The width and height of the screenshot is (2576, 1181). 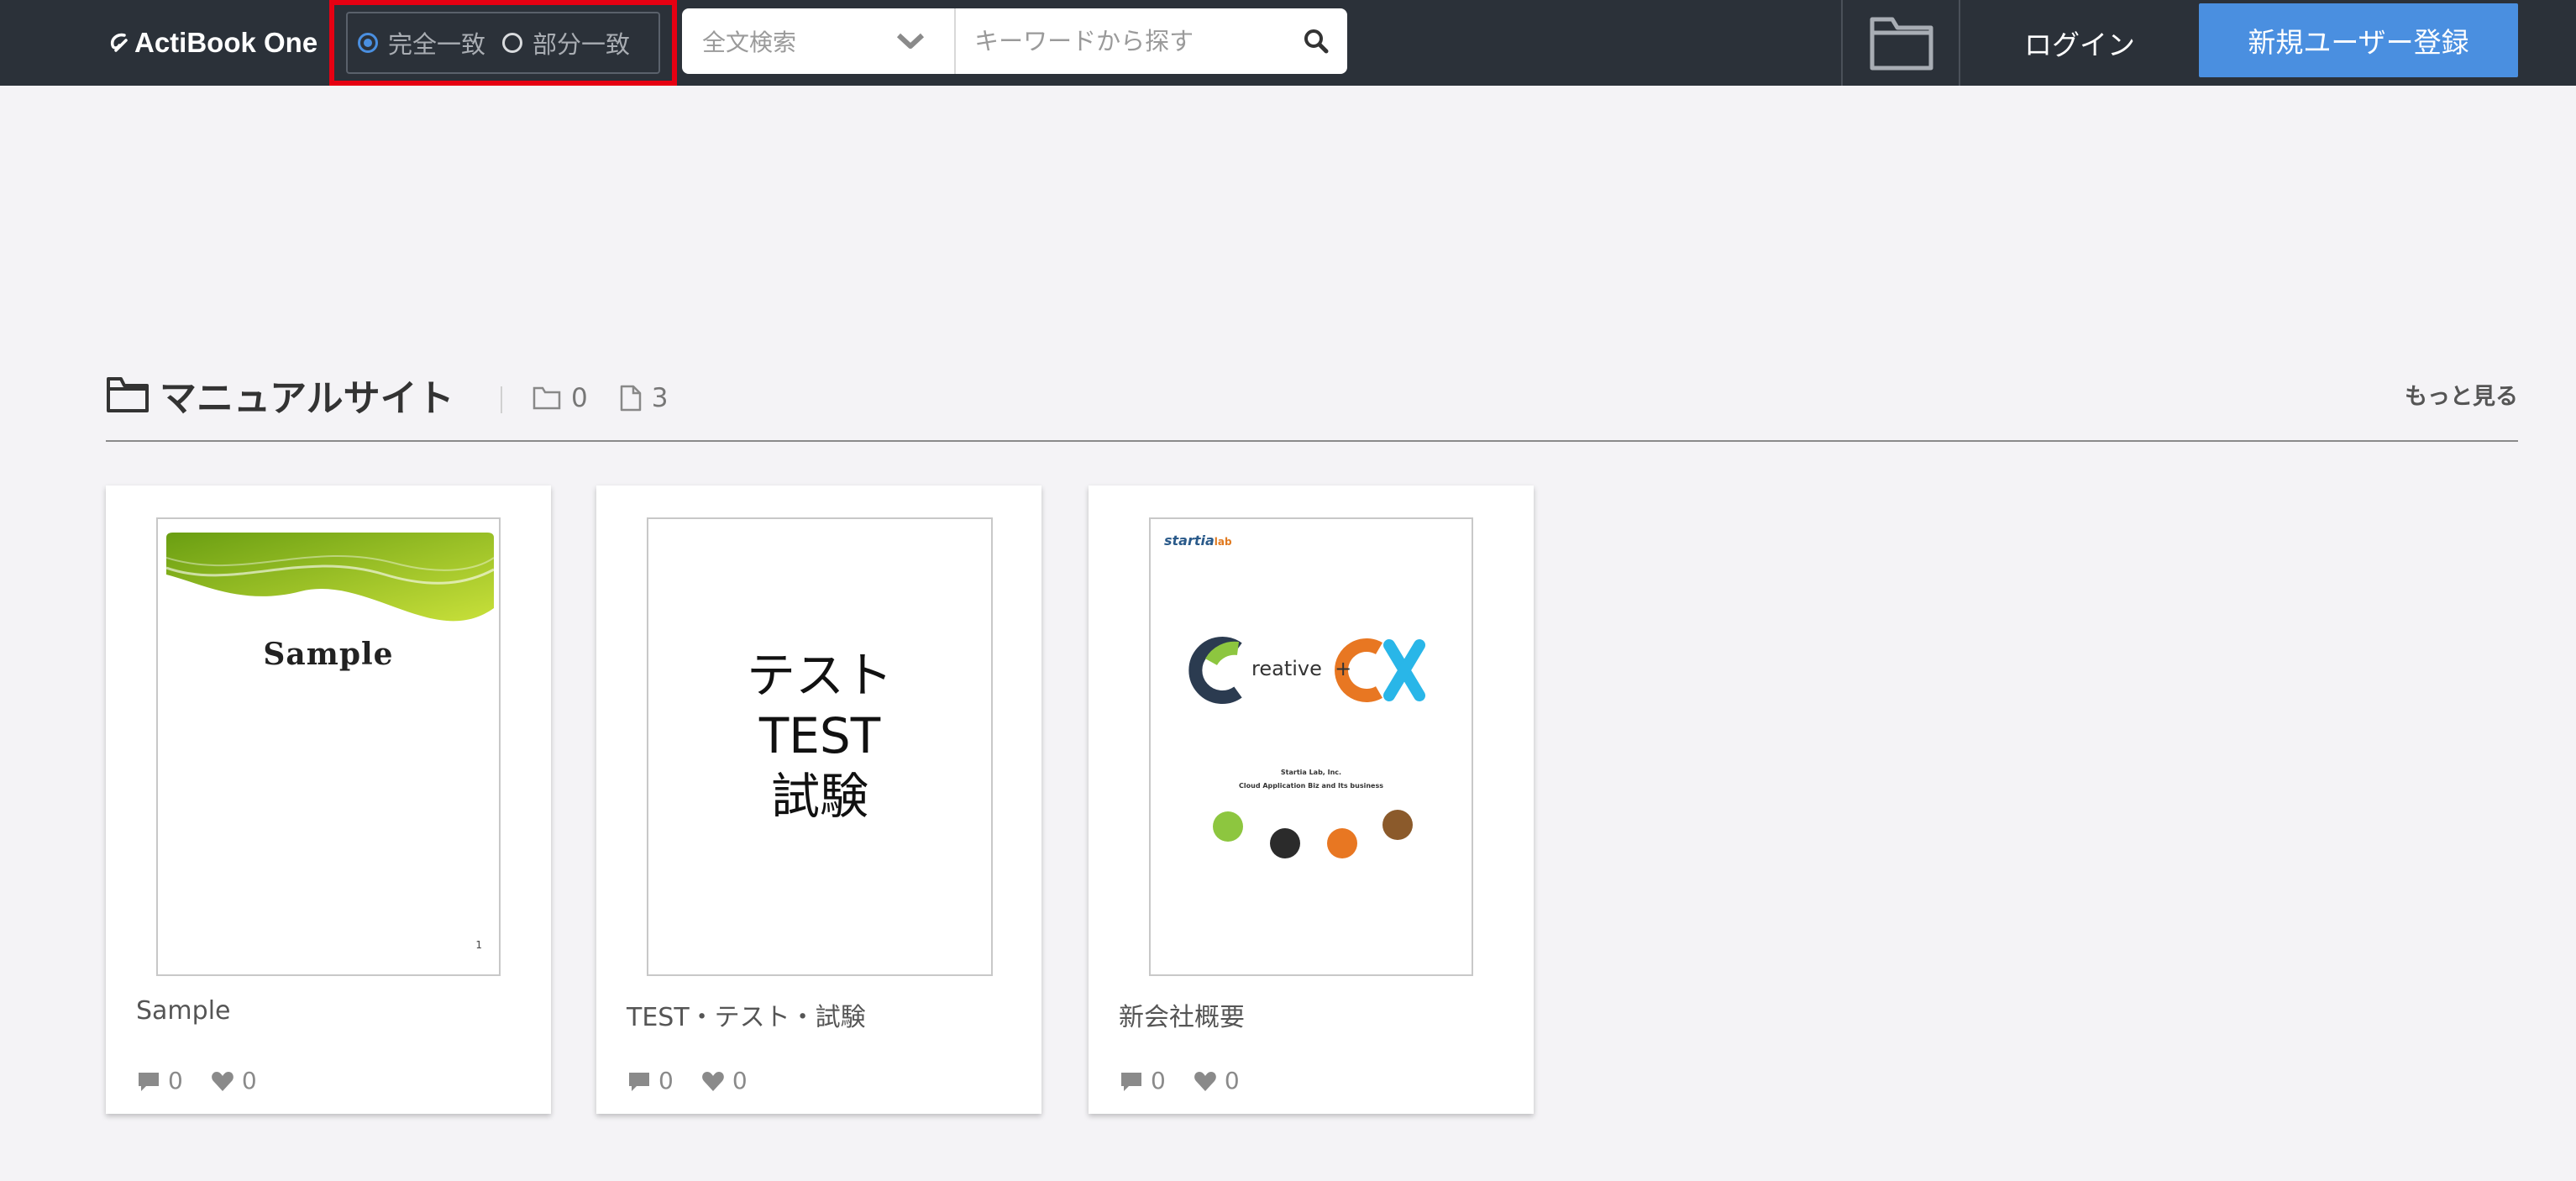 I want to click on book-title: TEST・テスト・試験, so click(x=746, y=1014).